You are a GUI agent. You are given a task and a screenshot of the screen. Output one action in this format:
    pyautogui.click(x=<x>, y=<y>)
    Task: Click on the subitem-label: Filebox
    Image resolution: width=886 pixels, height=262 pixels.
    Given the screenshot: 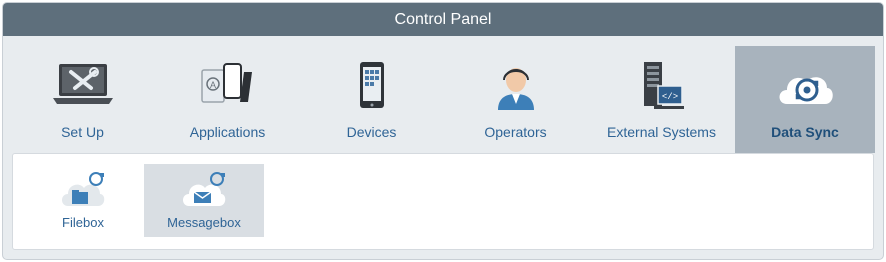 What is the action you would take?
    pyautogui.click(x=83, y=222)
    